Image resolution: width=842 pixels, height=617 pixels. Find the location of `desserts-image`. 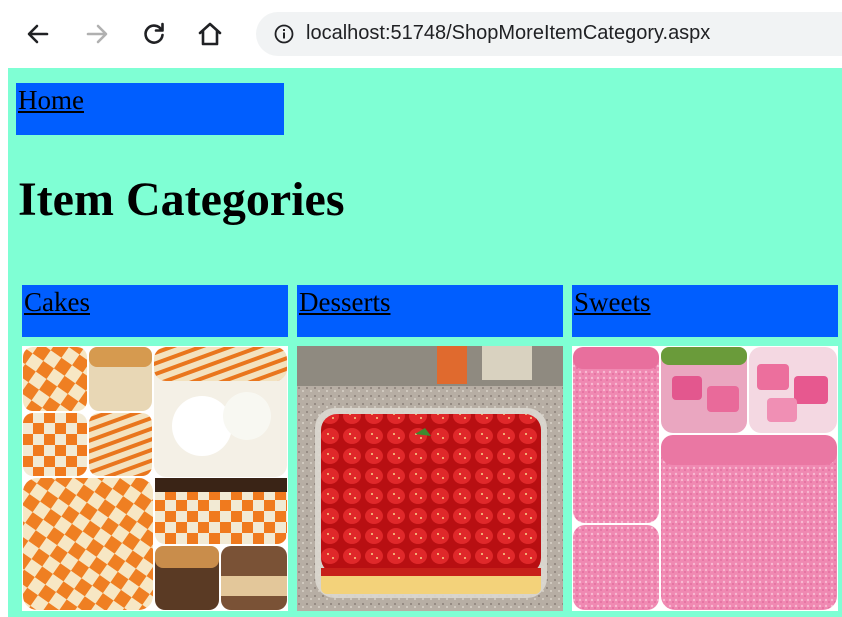

desserts-image is located at coordinates (430, 478).